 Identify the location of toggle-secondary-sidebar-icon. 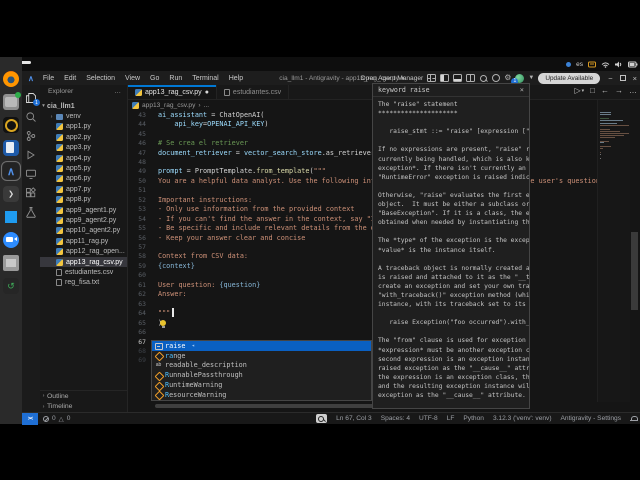
(471, 78).